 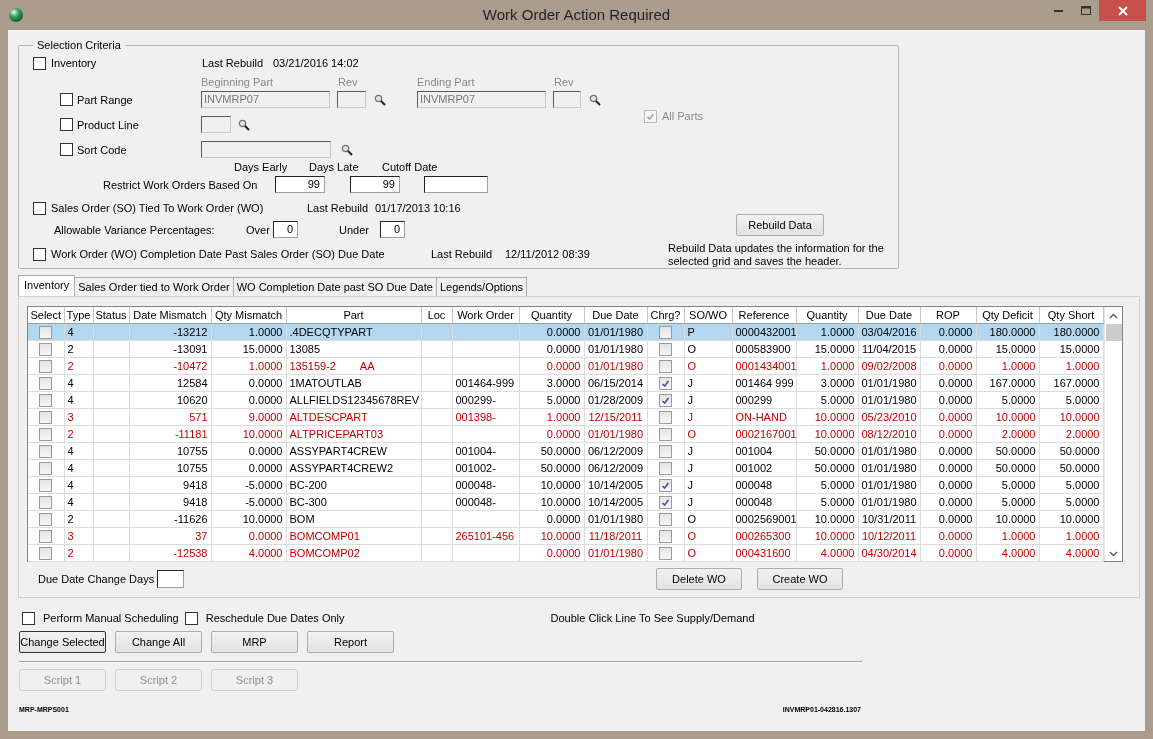 I want to click on table-cell: 4, so click(x=70, y=400).